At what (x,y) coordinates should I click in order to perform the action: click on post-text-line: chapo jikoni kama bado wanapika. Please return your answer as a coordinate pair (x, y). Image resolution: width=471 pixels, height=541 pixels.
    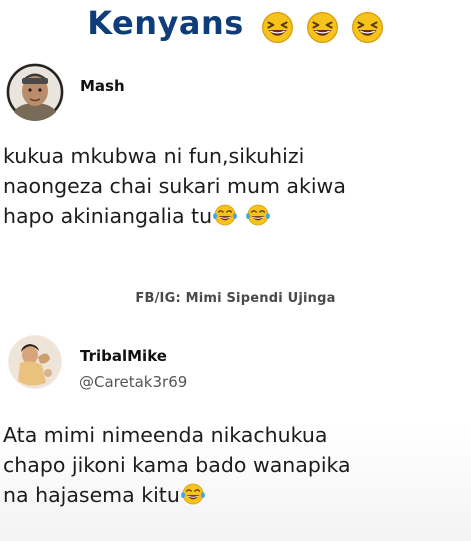
    Looking at the image, I should click on (177, 465).